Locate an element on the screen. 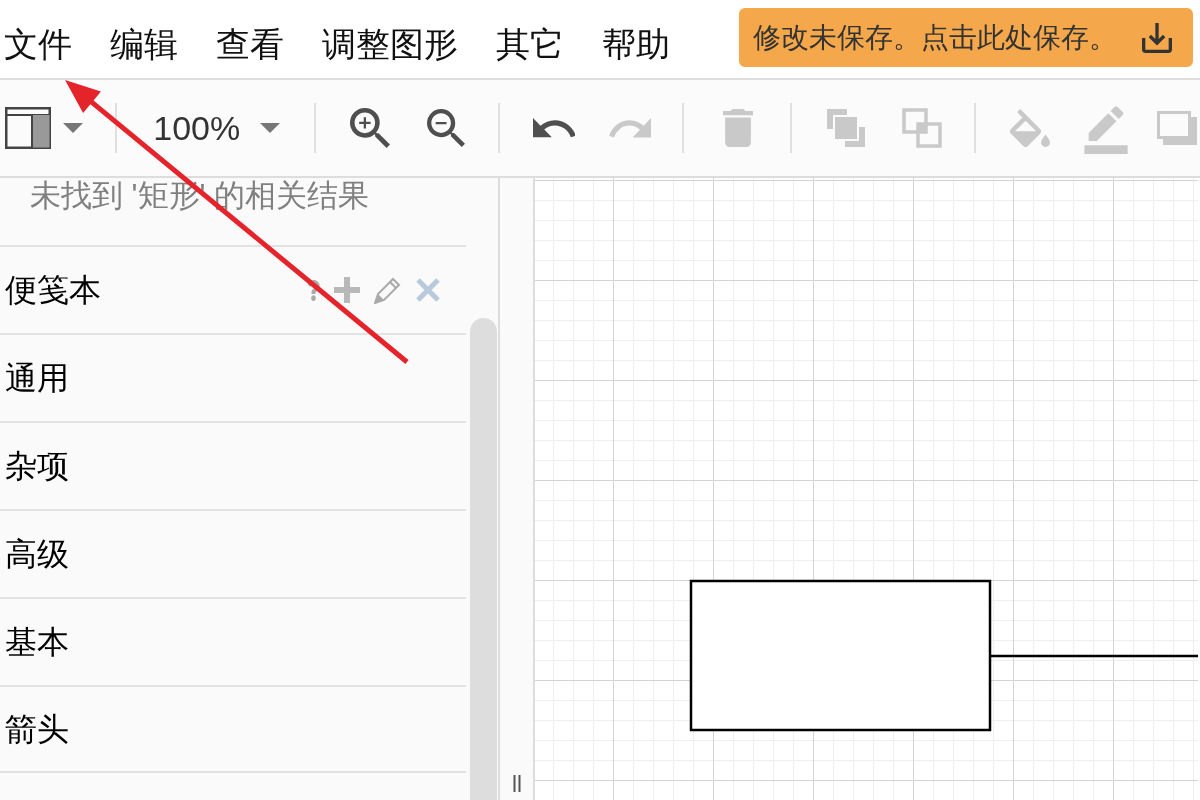 The image size is (1200, 800). splitter-handle-icon is located at coordinates (516, 783).